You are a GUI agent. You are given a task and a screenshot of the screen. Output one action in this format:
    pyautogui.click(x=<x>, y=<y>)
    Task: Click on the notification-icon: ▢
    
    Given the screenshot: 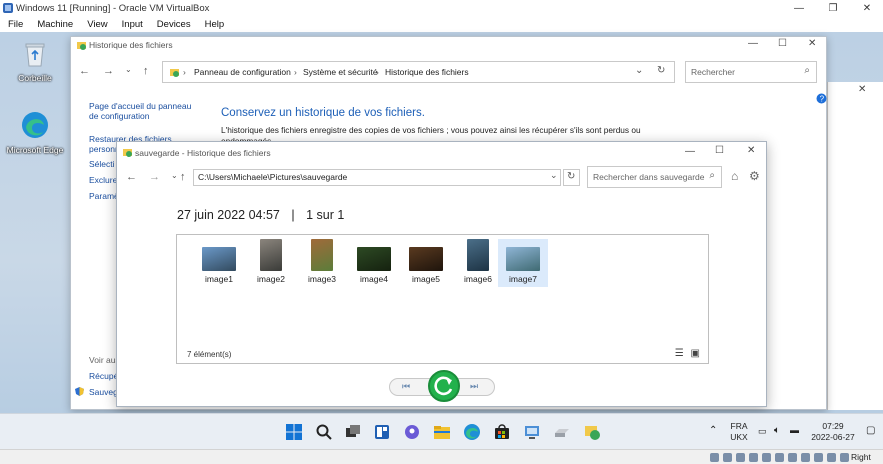 What is the action you would take?
    pyautogui.click(x=870, y=430)
    